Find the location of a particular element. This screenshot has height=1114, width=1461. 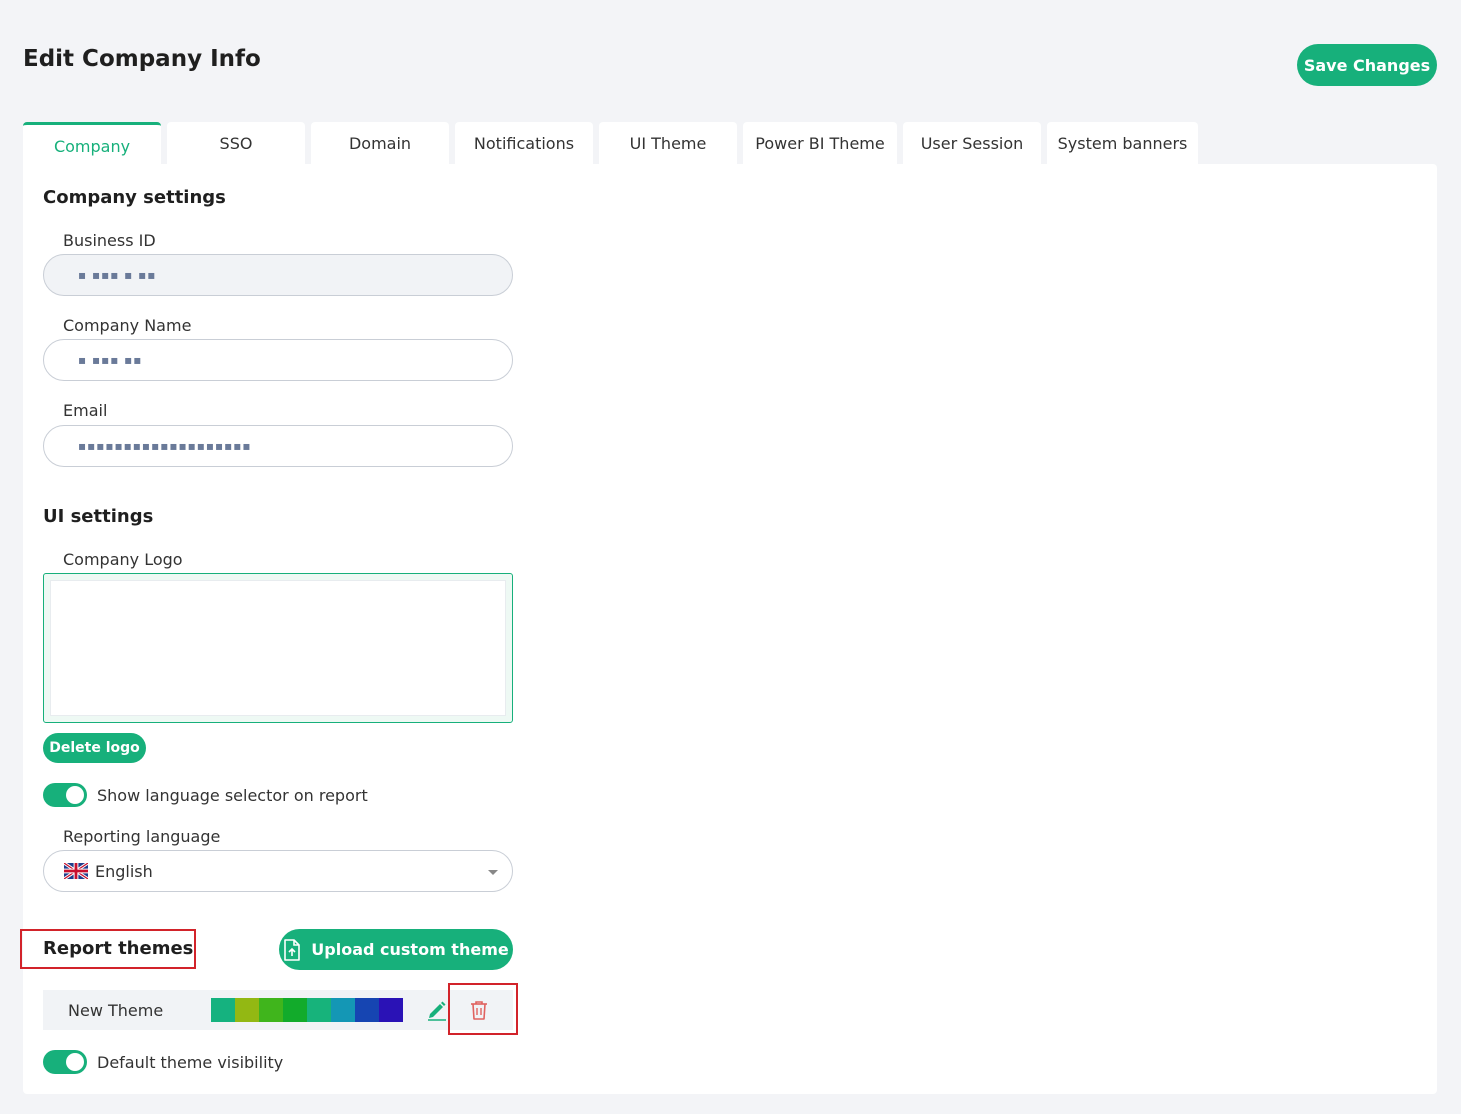

theme-name: New Theme is located at coordinates (116, 1010).